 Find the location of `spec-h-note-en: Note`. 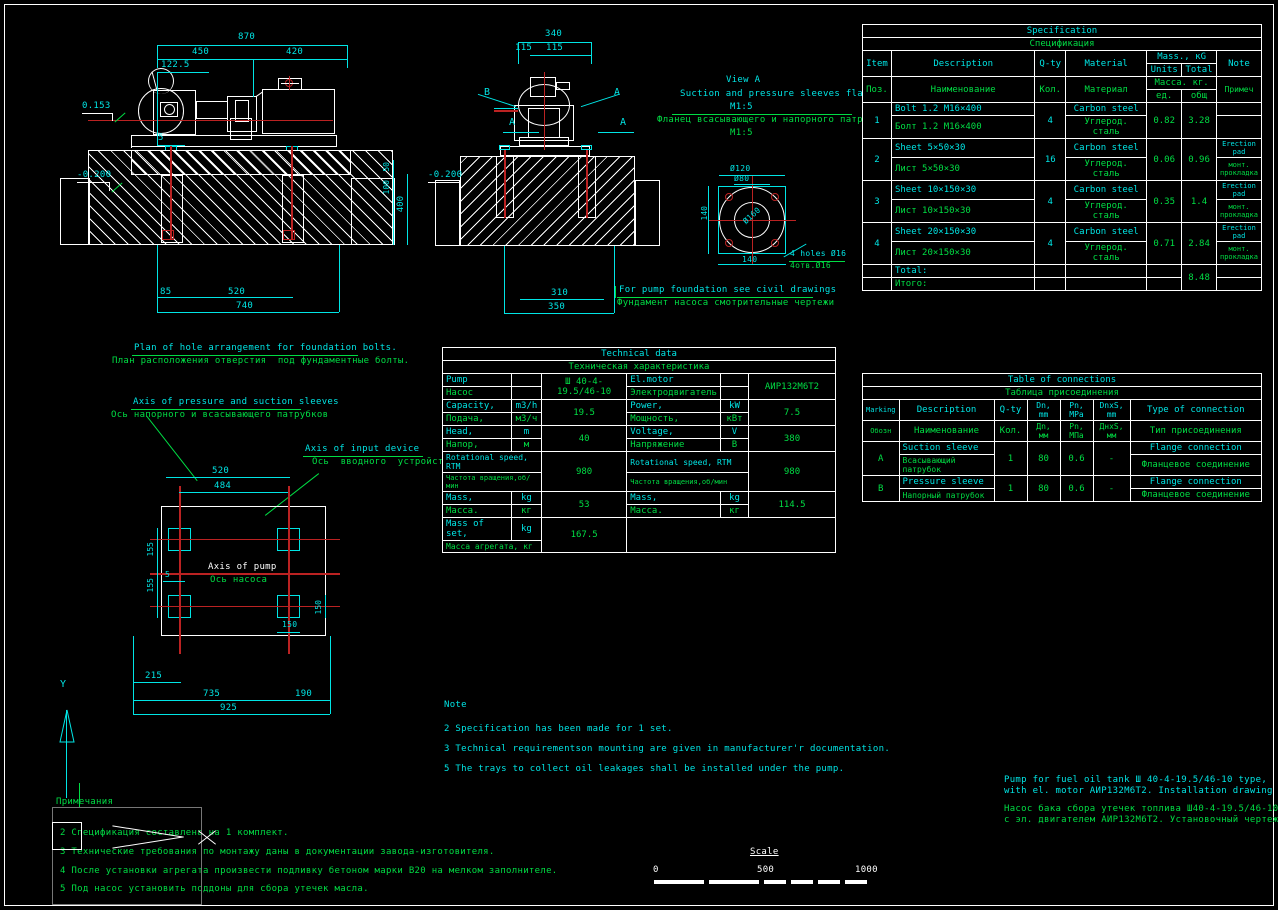

spec-h-note-en: Note is located at coordinates (1239, 63).